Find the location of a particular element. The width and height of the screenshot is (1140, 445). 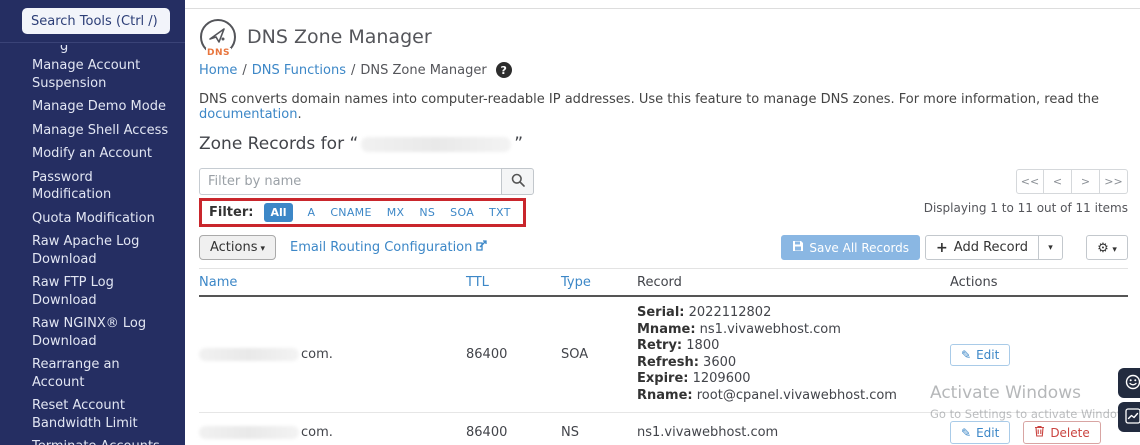

column-header-name: Name is located at coordinates (332, 282).